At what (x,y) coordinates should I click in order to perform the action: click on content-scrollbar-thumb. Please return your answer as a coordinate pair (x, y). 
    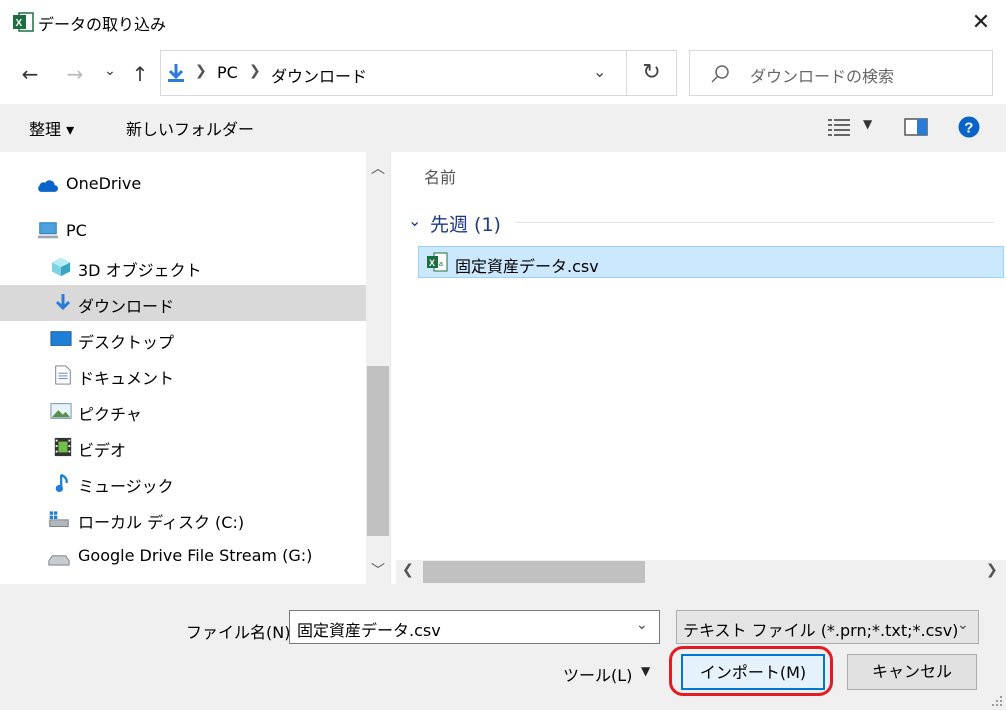
    Looking at the image, I should click on (534, 572).